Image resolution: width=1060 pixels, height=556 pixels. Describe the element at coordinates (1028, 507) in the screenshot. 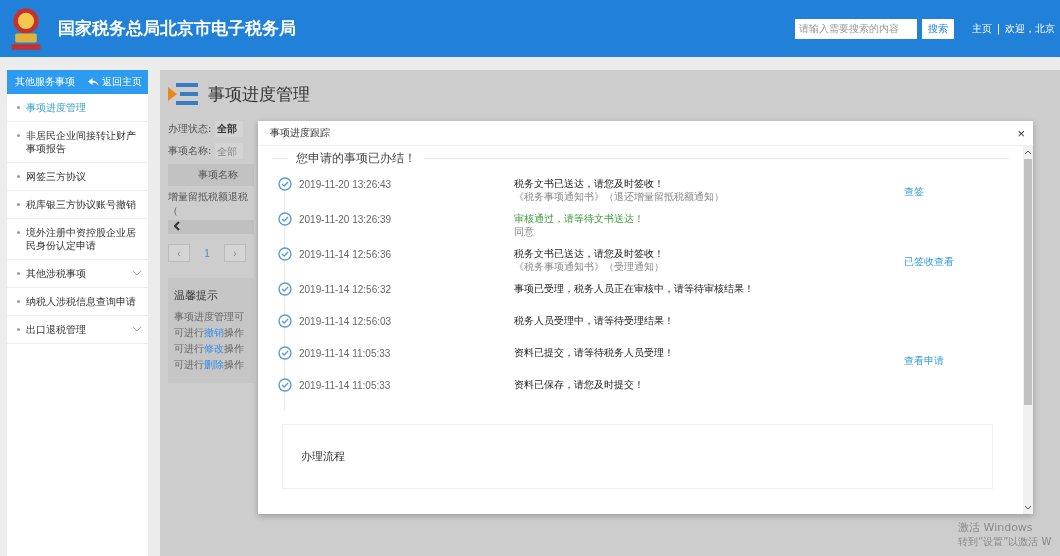

I see `scroll-down-icon` at that location.